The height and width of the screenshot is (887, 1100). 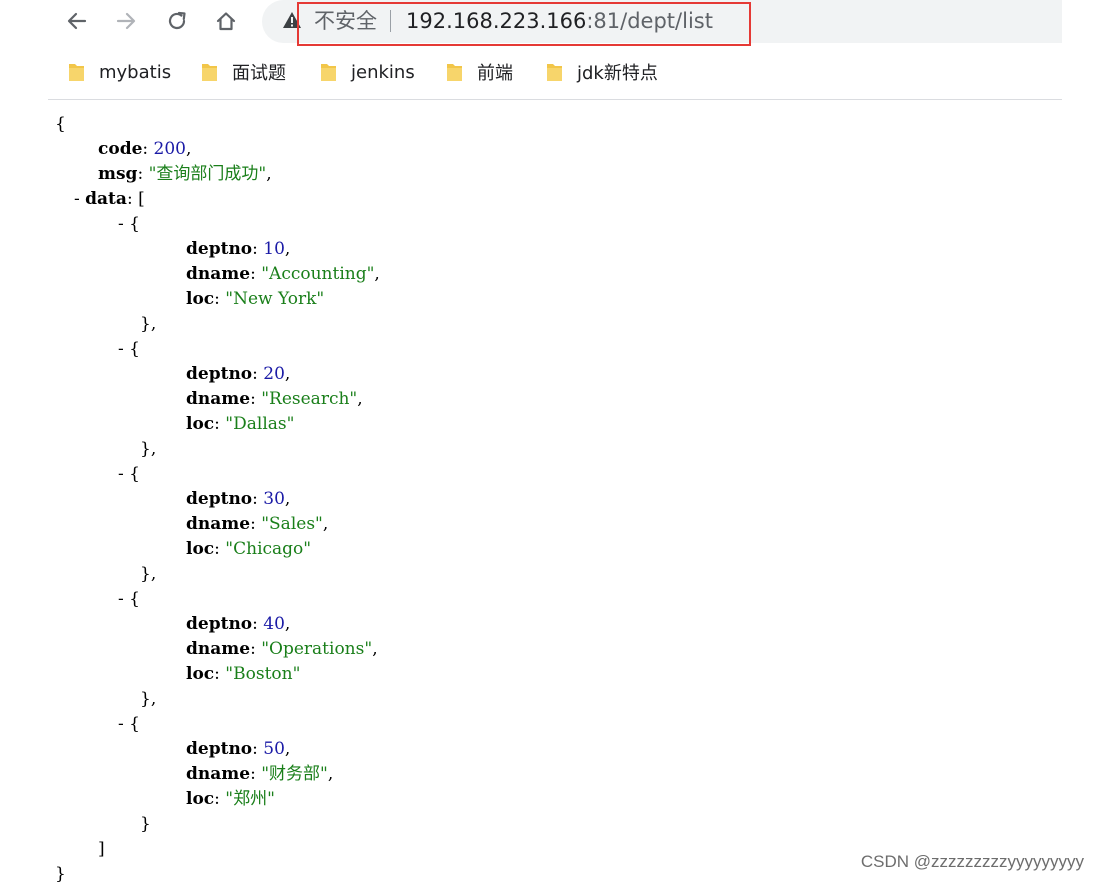 I want to click on json-string: "郑州", so click(x=250, y=799).